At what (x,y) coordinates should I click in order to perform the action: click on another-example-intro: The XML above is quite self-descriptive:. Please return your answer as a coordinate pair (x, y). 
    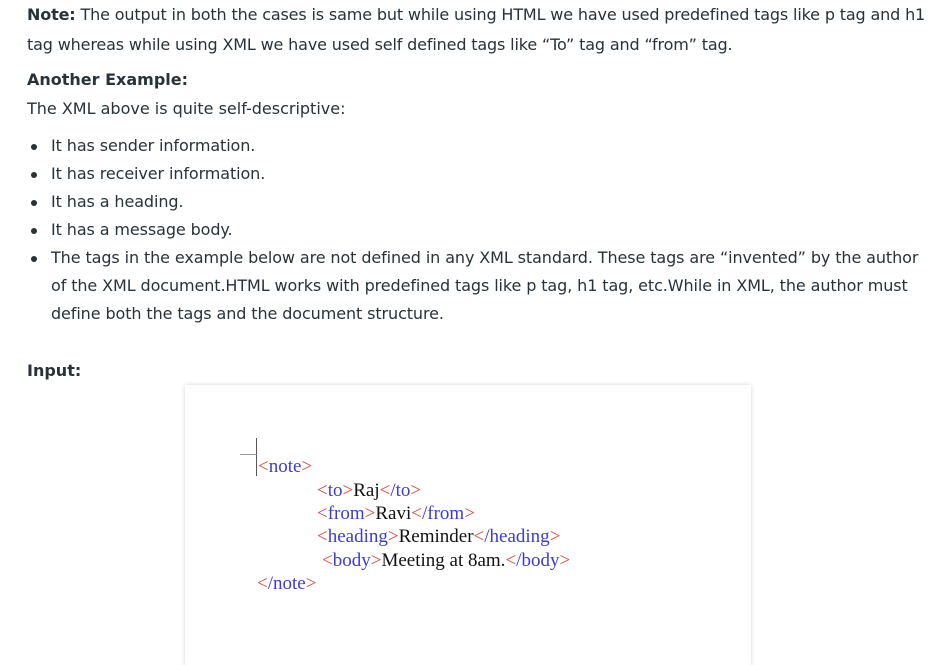
    Looking at the image, I should click on (186, 108).